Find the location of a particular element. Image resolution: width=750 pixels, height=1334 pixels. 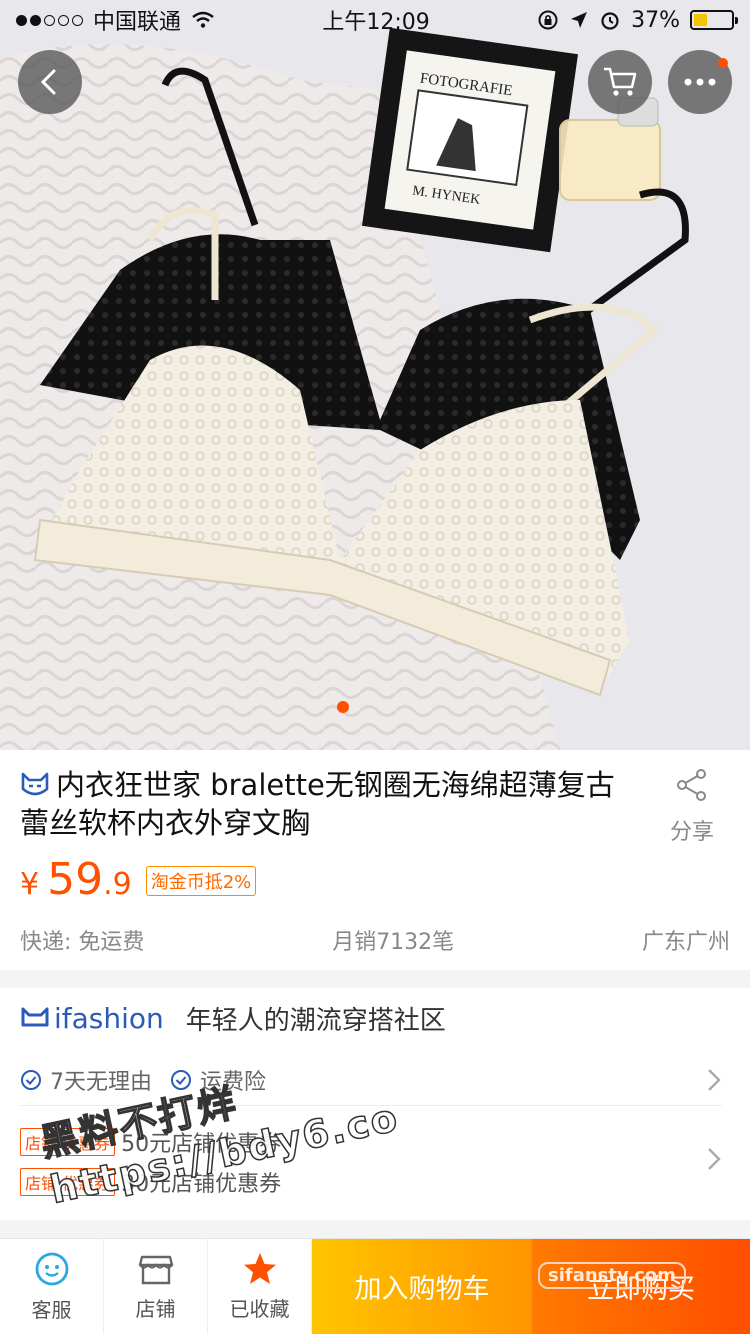

product-meta: 快递: 免运费 月销7132笔 广东广州 is located at coordinates (375, 940).